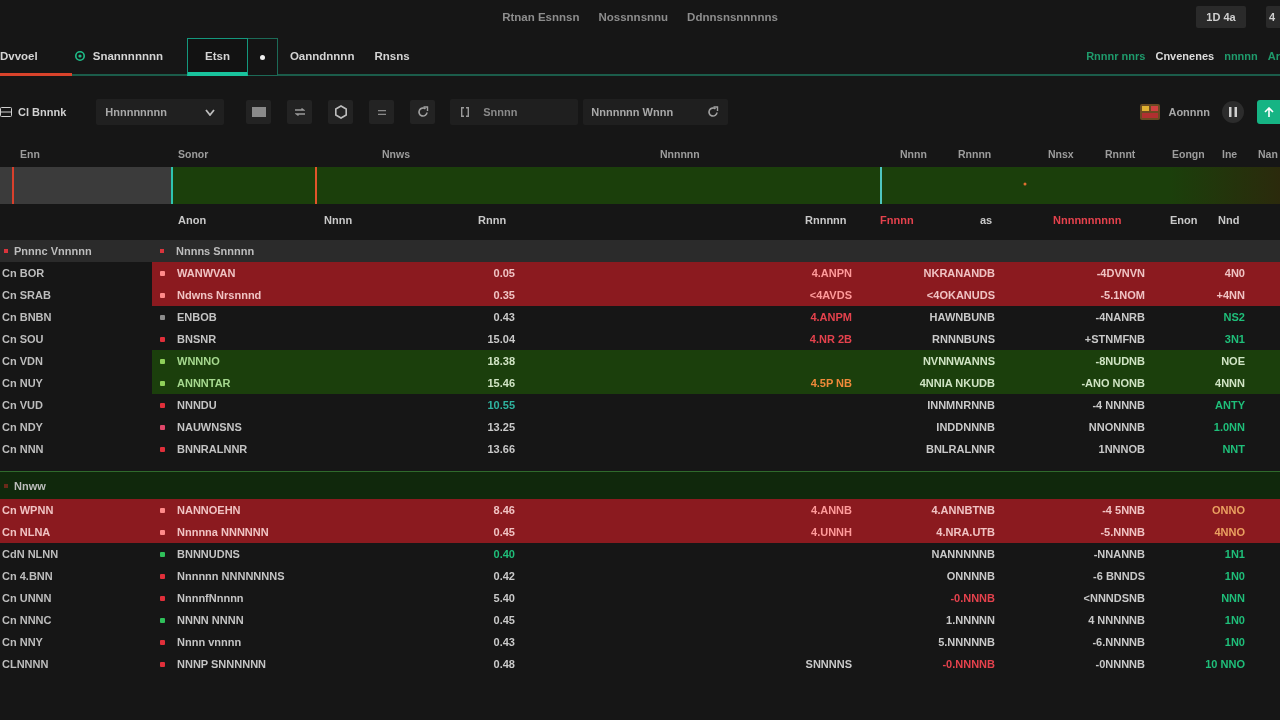  What do you see at coordinates (830, 339) in the screenshot?
I see `table-cell: 4.NR 2B` at bounding box center [830, 339].